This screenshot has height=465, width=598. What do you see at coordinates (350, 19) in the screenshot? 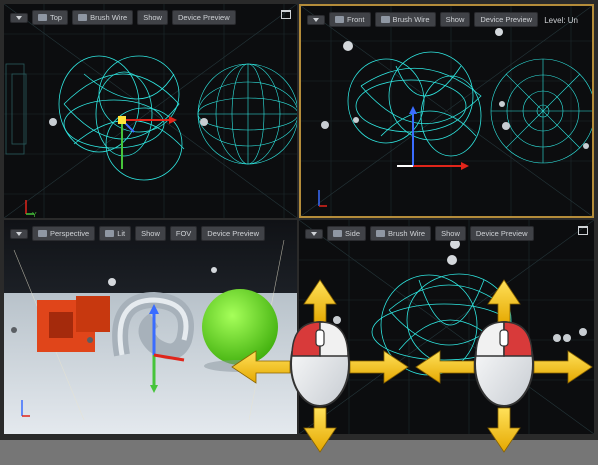
I see `viewport-type-button: Front` at bounding box center [350, 19].